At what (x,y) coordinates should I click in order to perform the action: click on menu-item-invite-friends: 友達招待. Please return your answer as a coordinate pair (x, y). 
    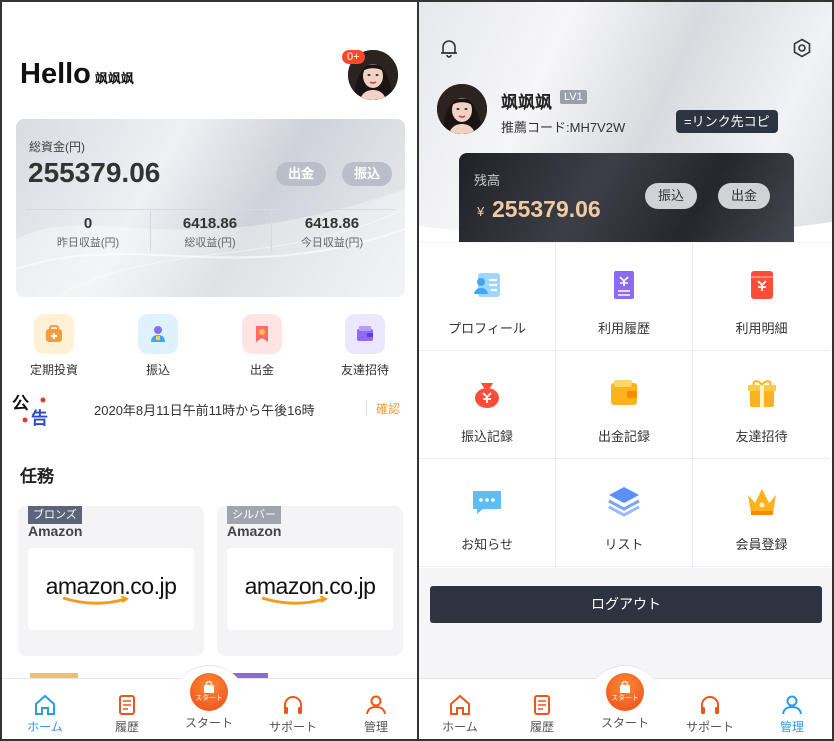
    Looking at the image, I should click on (761, 405).